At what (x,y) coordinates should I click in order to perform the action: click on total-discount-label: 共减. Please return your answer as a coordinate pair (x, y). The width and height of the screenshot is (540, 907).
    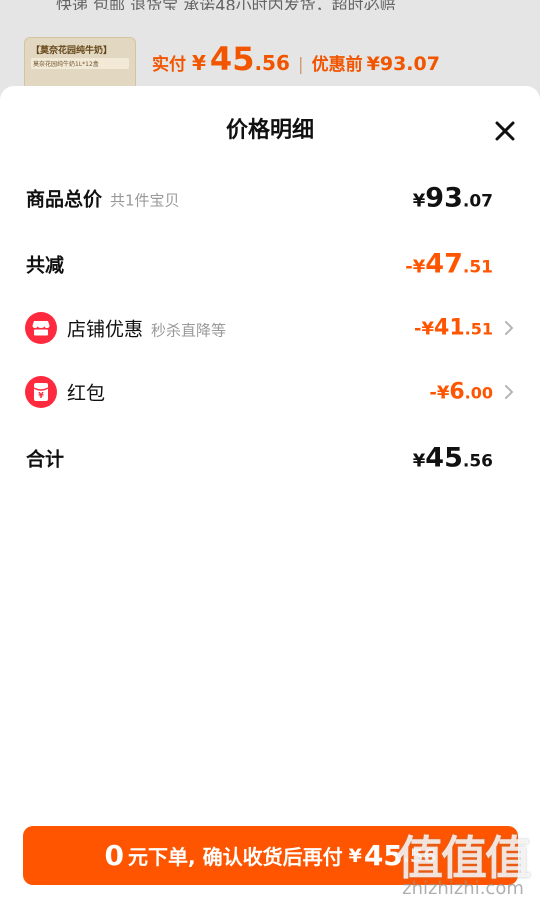
    Looking at the image, I should click on (45, 265).